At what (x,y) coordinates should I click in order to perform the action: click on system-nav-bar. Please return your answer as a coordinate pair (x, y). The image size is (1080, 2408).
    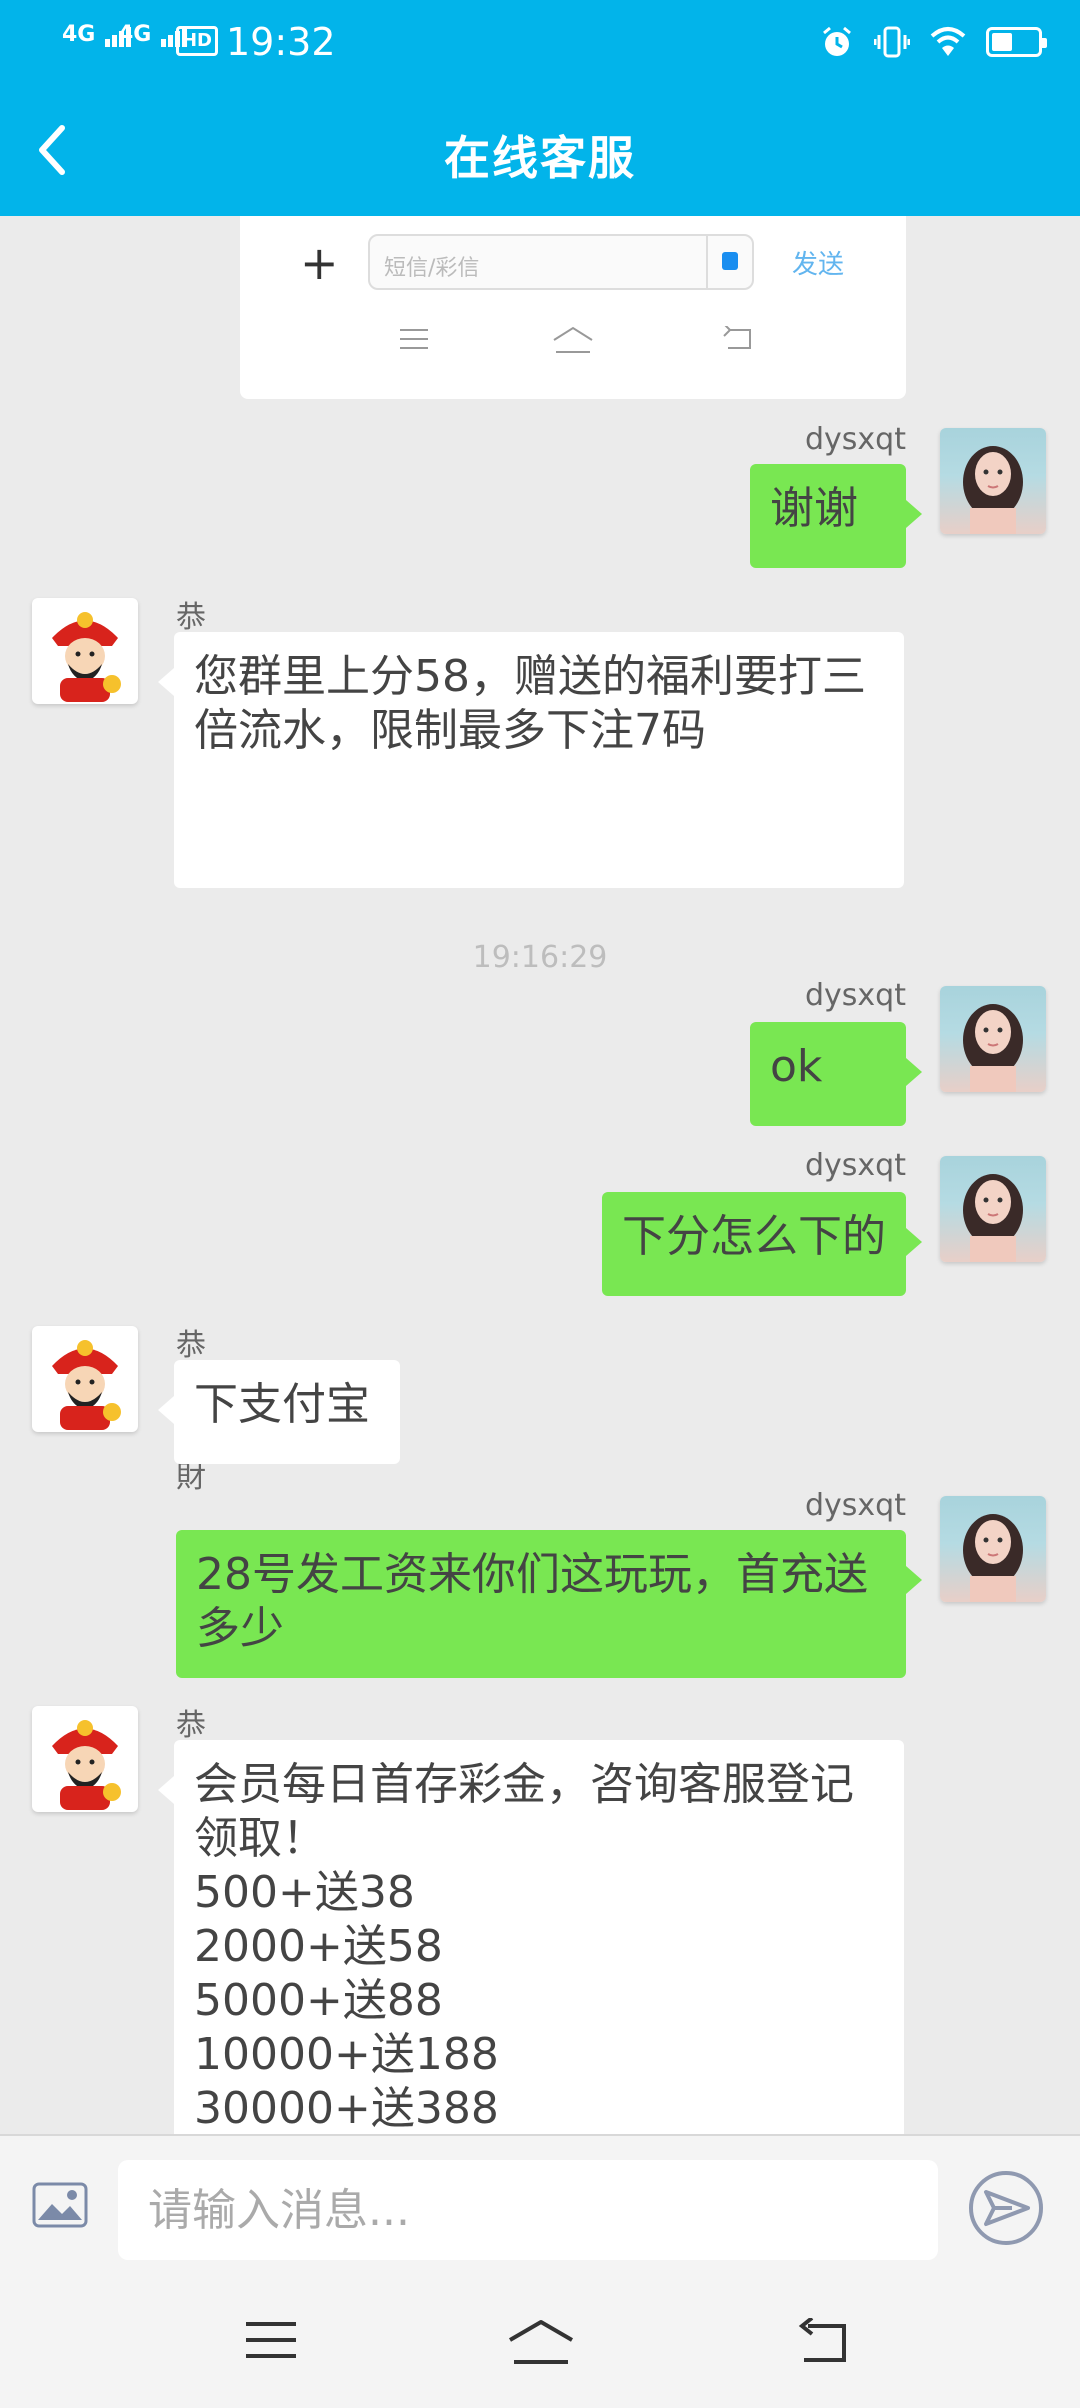
    Looking at the image, I should click on (540, 2343).